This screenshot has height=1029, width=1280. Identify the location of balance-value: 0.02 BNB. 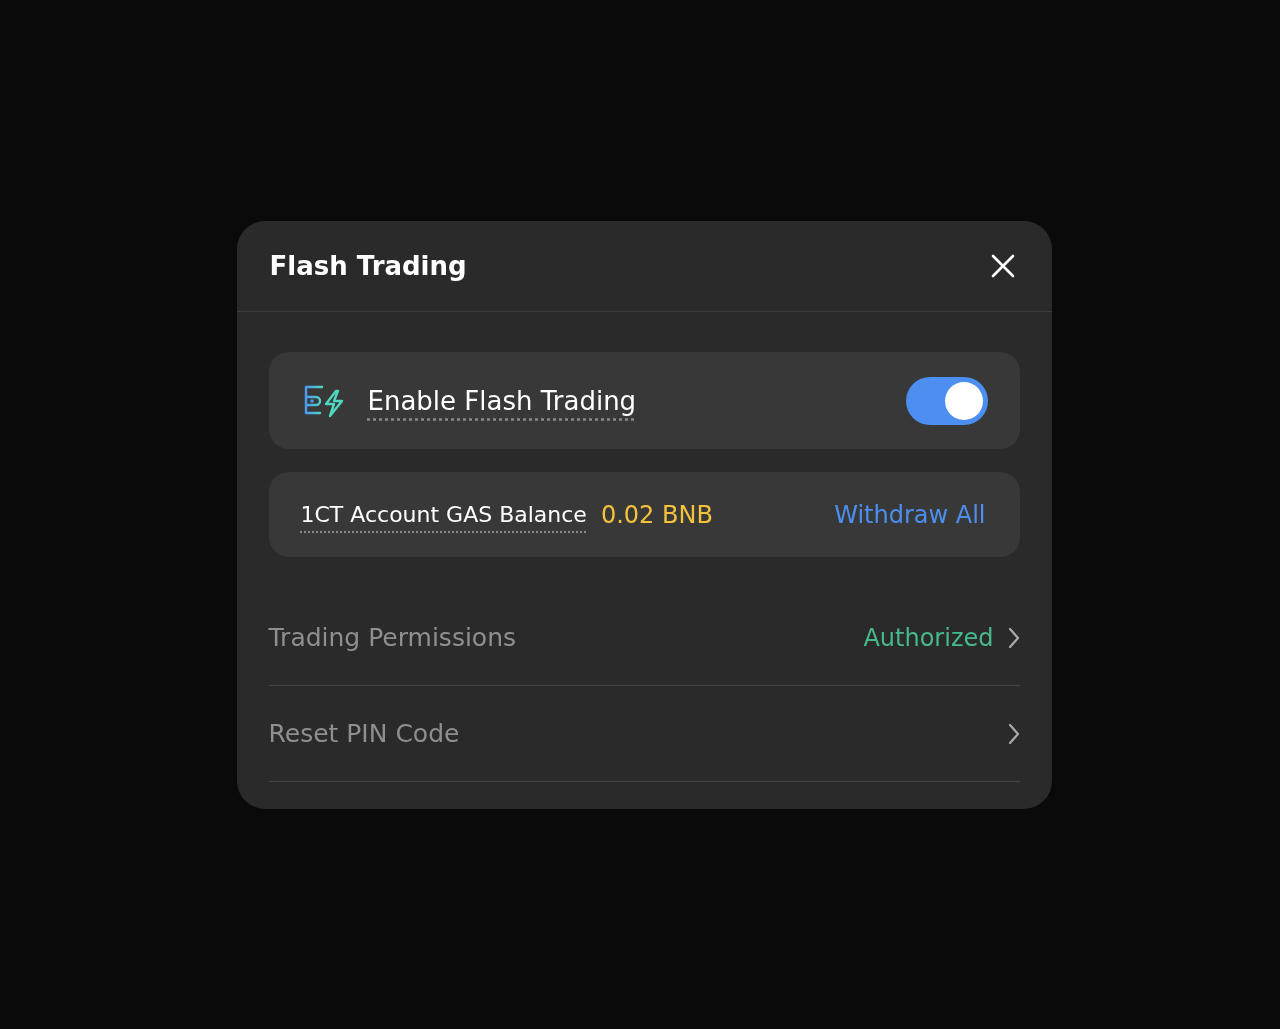
(656, 514).